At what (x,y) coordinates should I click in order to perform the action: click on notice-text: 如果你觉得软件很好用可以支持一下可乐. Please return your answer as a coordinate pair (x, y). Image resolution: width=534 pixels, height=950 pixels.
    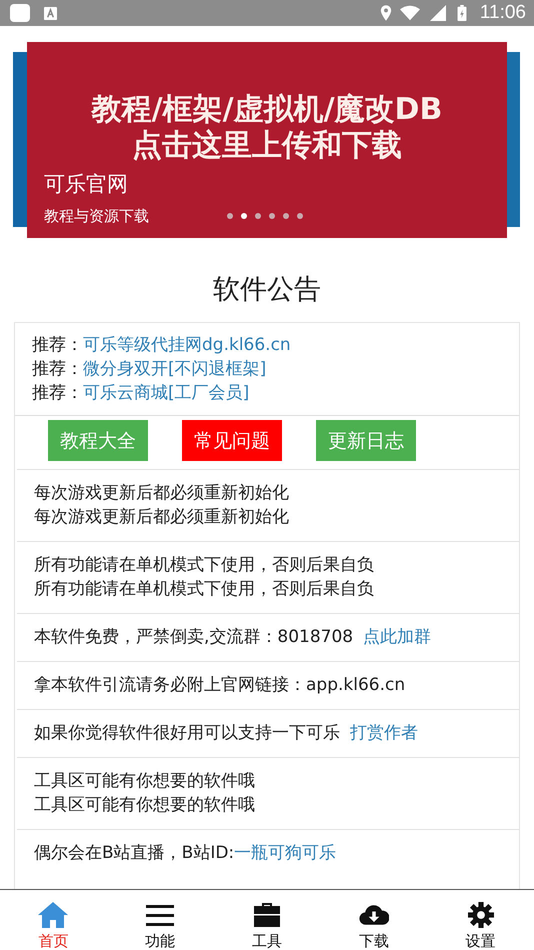
    Looking at the image, I should click on (187, 733).